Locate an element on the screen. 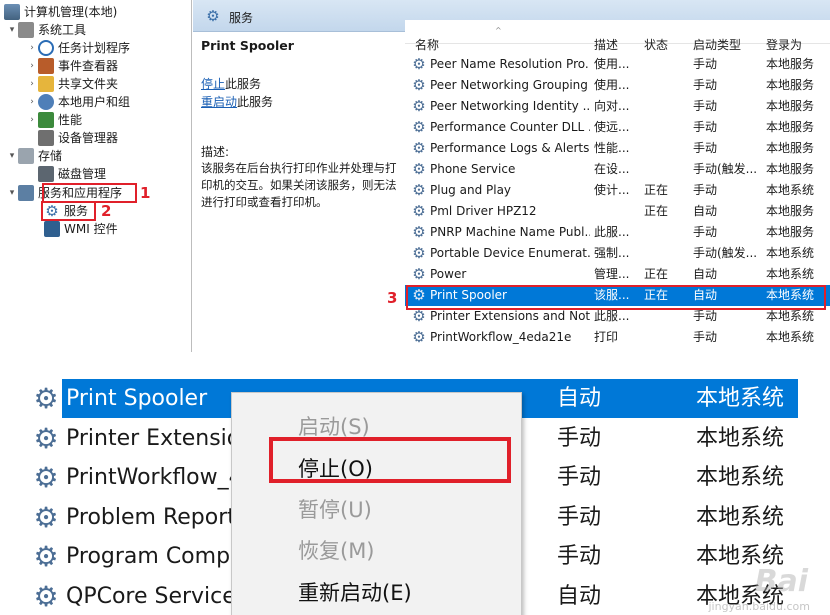 This screenshot has height=615, width=830. service-logon-cell: 本地系统 is located at coordinates (790, 337).